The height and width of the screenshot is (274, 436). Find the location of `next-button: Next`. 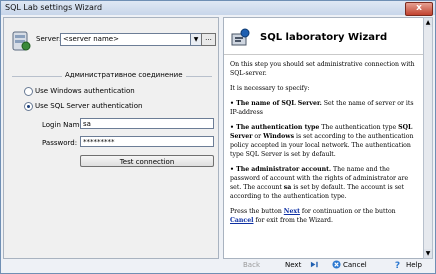

next-button: Next is located at coordinates (293, 265).